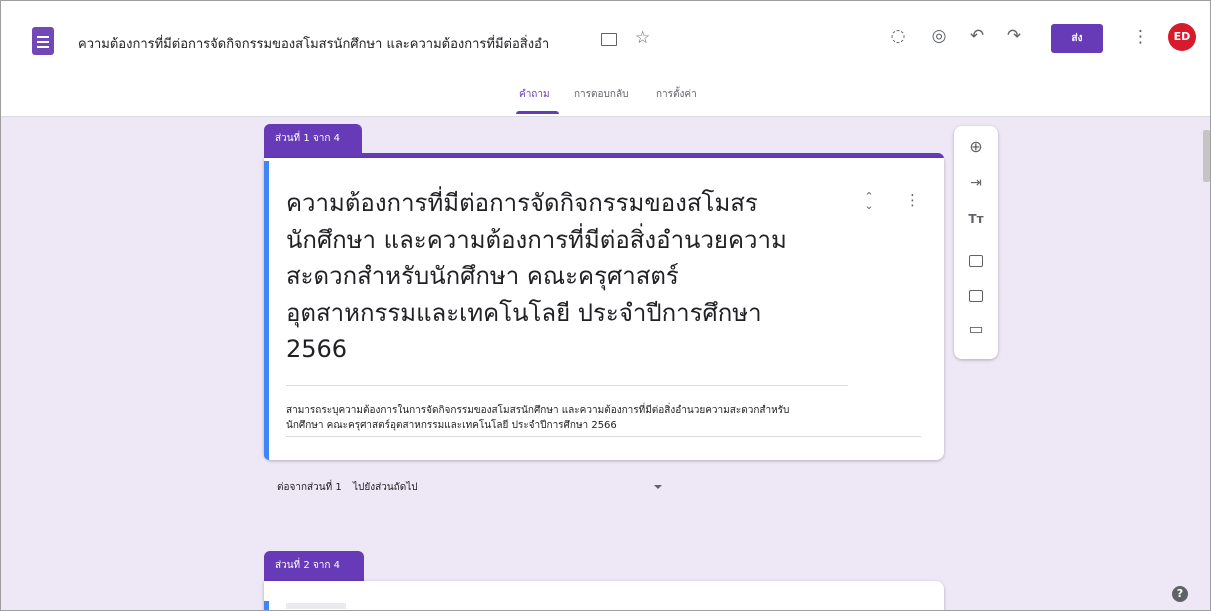 The width and height of the screenshot is (1211, 611). What do you see at coordinates (604, 595) in the screenshot?
I see `section-2-card` at bounding box center [604, 595].